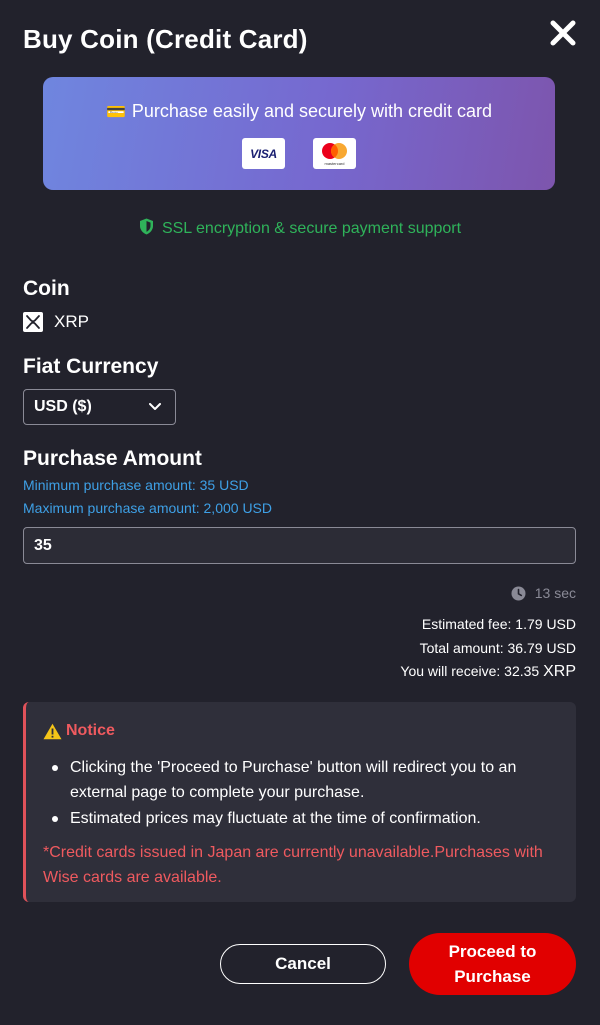 The image size is (600, 1025). What do you see at coordinates (303, 964) in the screenshot?
I see `cancel-button: Cancel` at bounding box center [303, 964].